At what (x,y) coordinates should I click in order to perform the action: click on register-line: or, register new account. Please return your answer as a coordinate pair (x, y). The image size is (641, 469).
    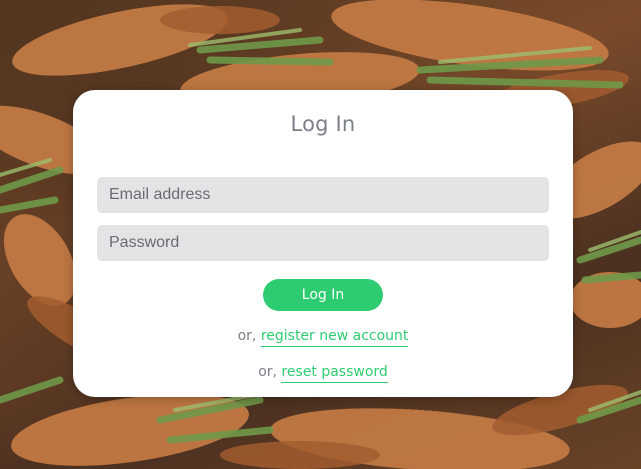
    Looking at the image, I should click on (323, 337).